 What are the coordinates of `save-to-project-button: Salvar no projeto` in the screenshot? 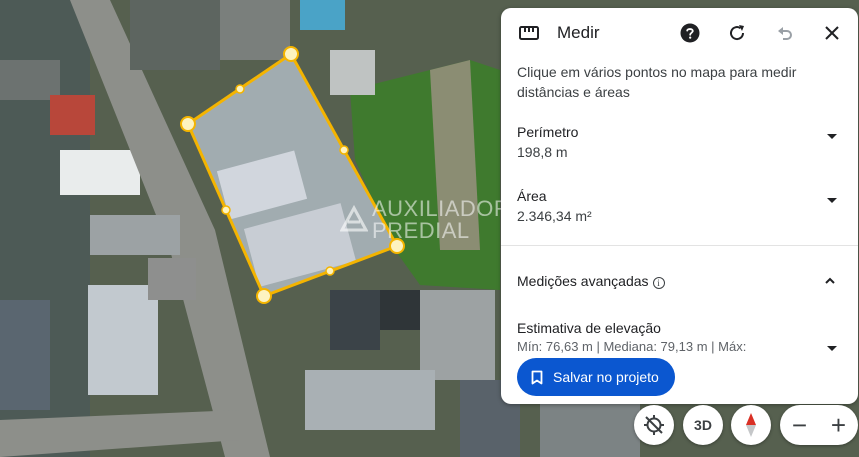 It's located at (596, 377).